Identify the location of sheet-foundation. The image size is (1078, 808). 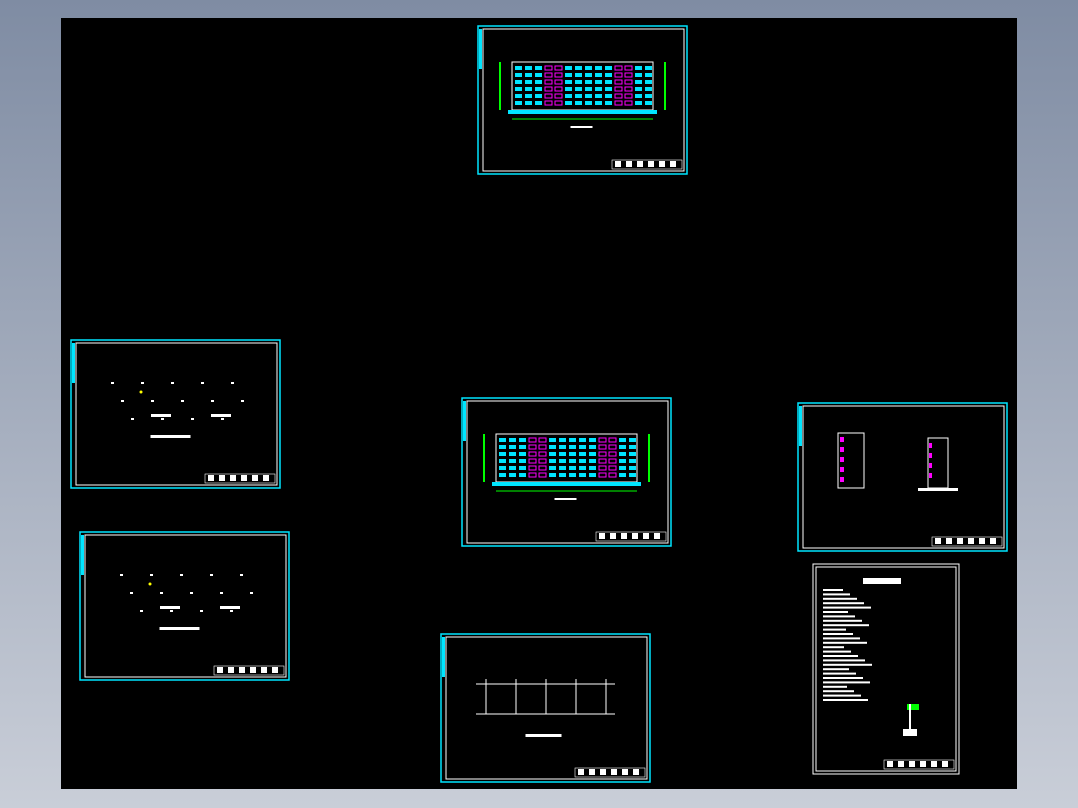
(545, 708).